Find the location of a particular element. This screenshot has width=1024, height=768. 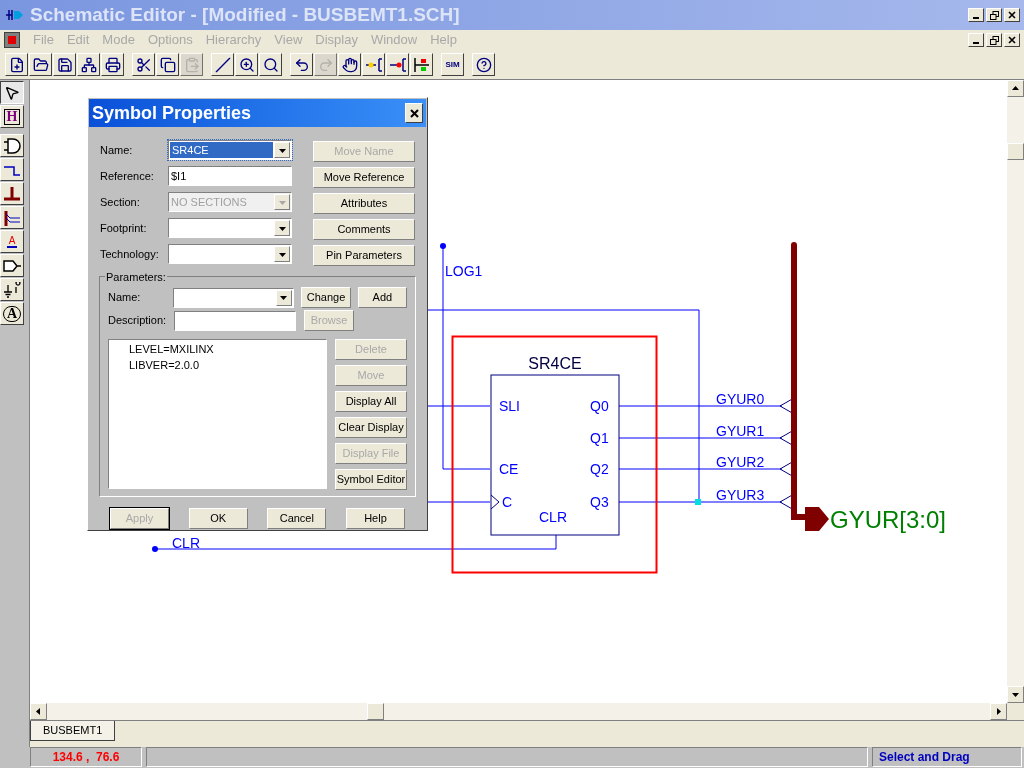

mode-status: Select and Drag is located at coordinates (947, 757).